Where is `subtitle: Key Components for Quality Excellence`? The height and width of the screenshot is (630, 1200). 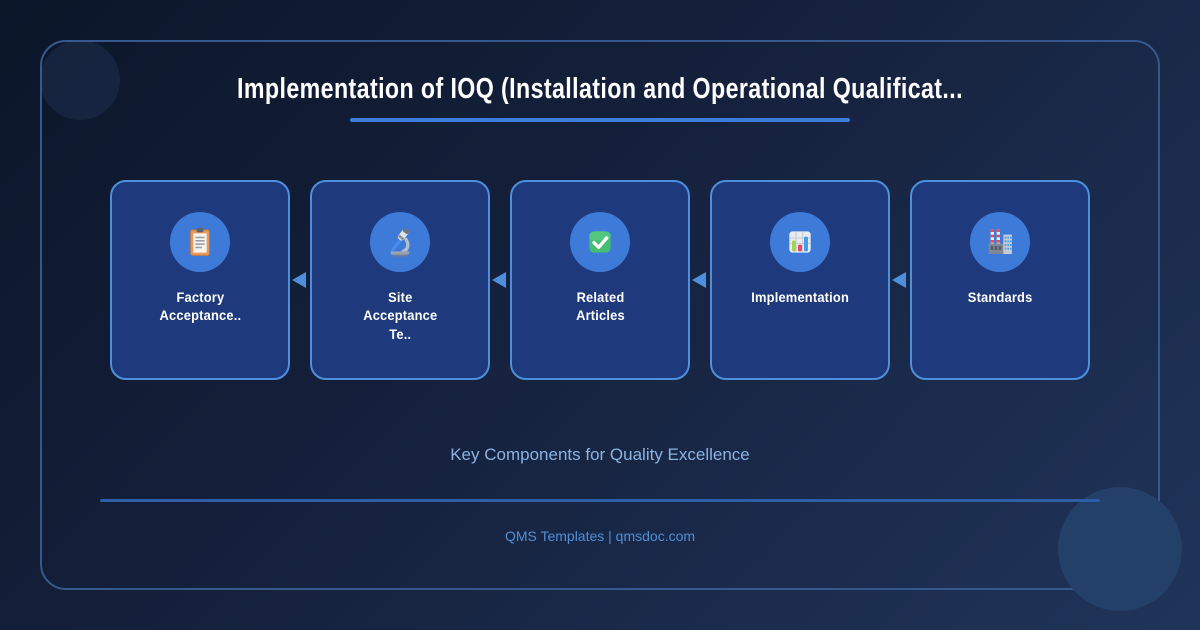
subtitle: Key Components for Quality Excellence is located at coordinates (600, 454).